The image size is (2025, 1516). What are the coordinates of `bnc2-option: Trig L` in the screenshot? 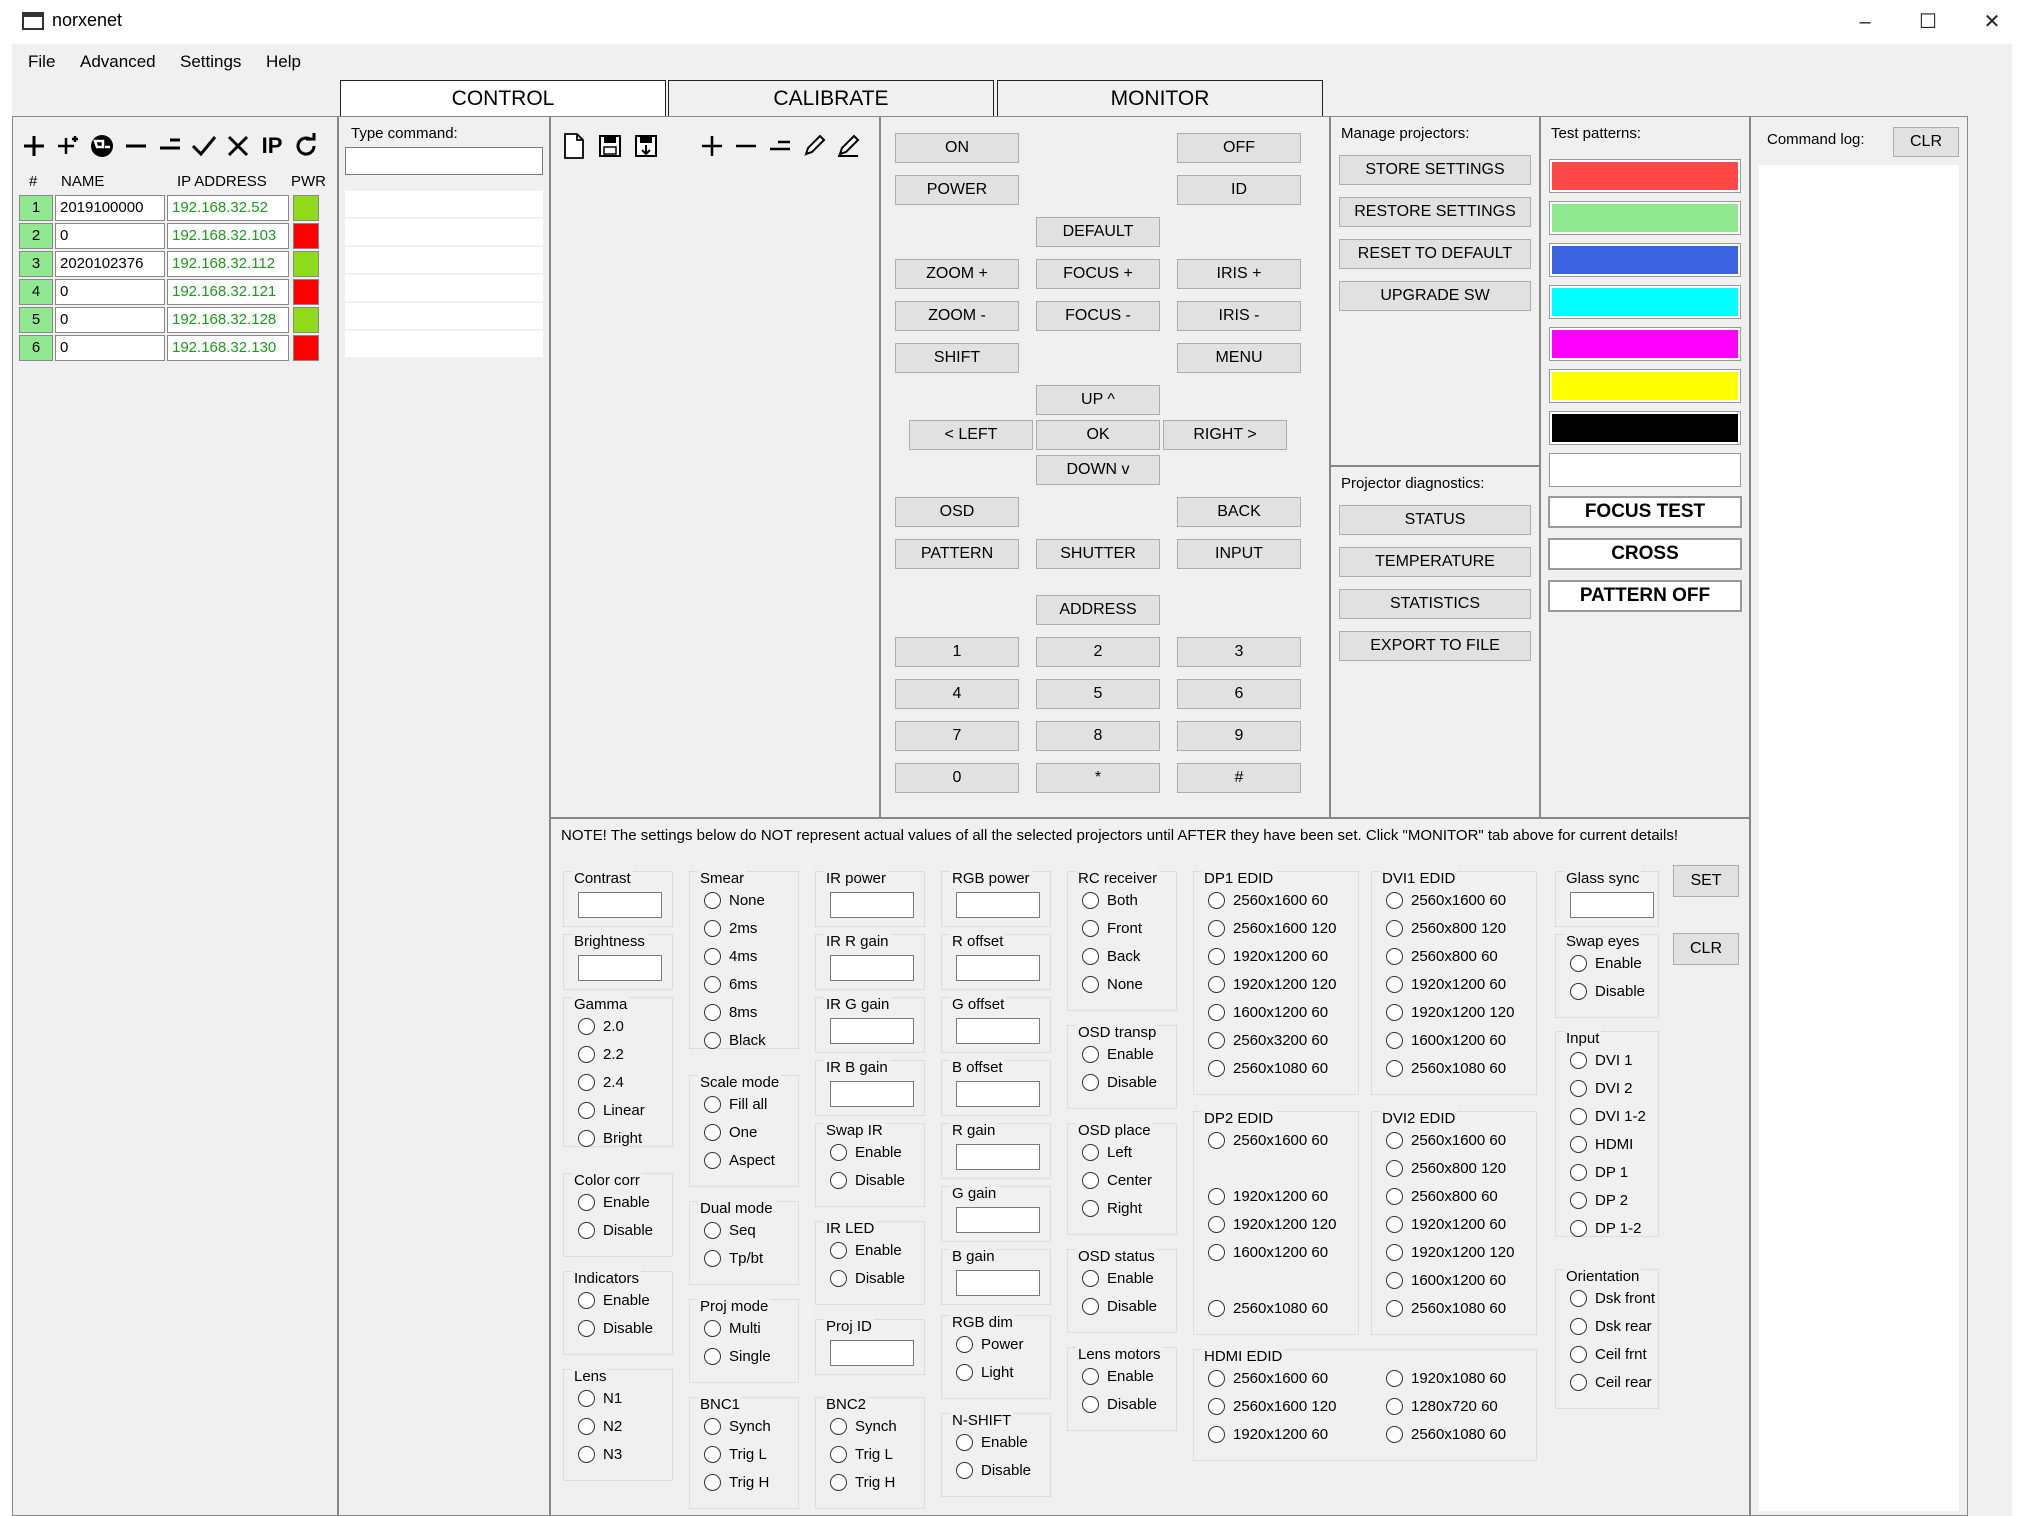 It's located at (861, 1454).